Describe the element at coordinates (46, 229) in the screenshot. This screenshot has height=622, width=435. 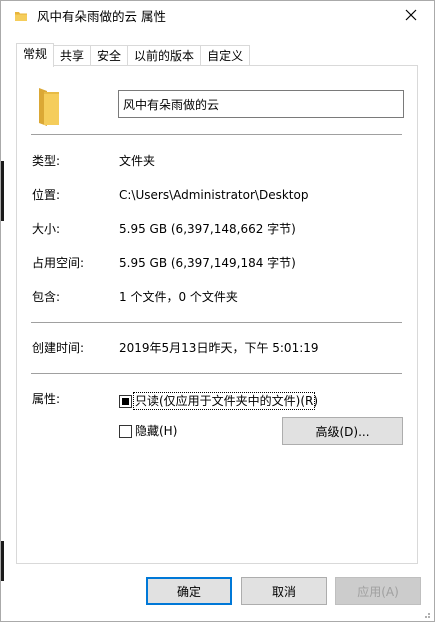
I see `size-label: 大小:` at that location.